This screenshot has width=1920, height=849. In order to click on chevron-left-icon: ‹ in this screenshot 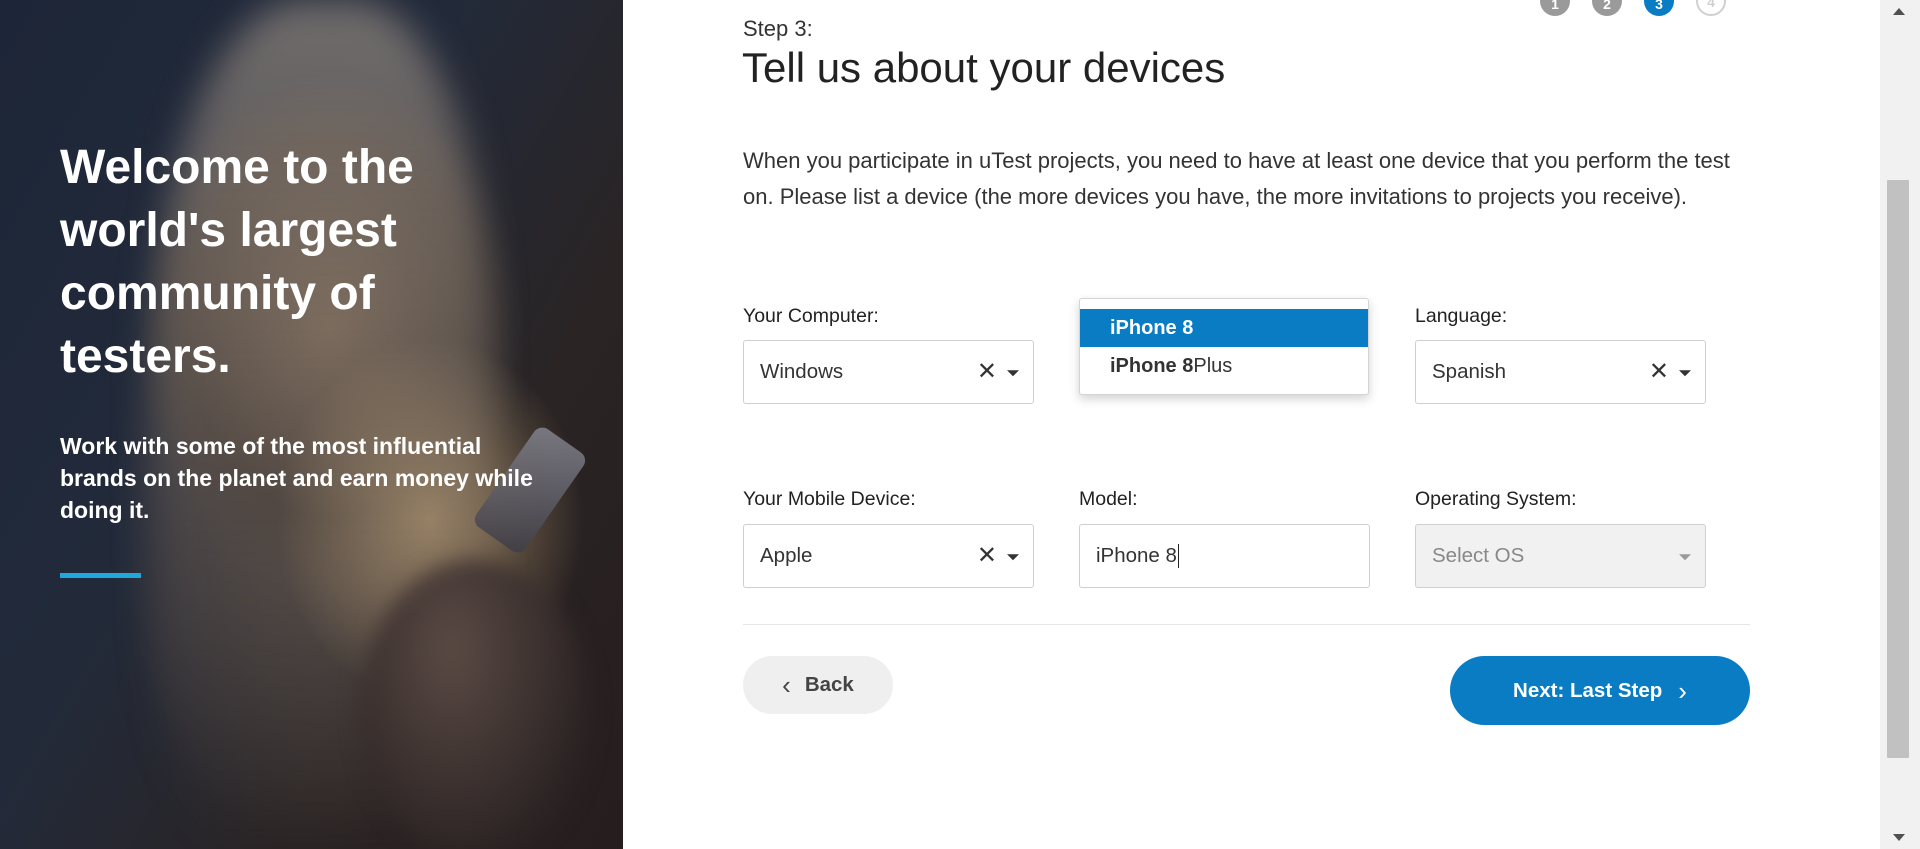, I will do `click(786, 685)`.